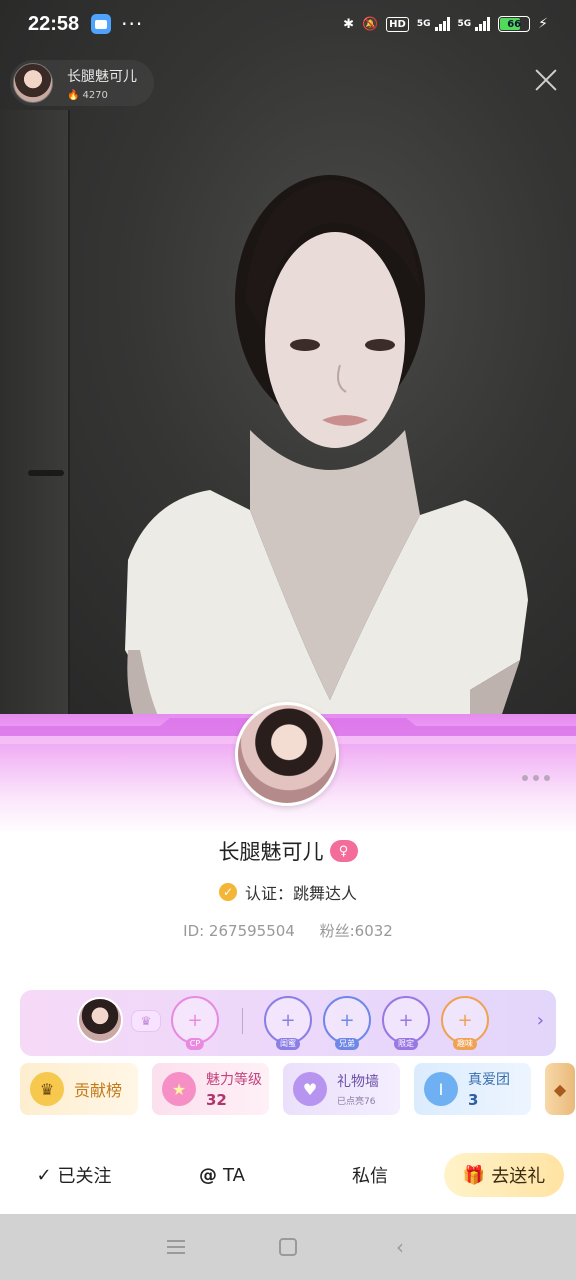 The image size is (576, 1280). I want to click on hd-badge: HD, so click(397, 24).